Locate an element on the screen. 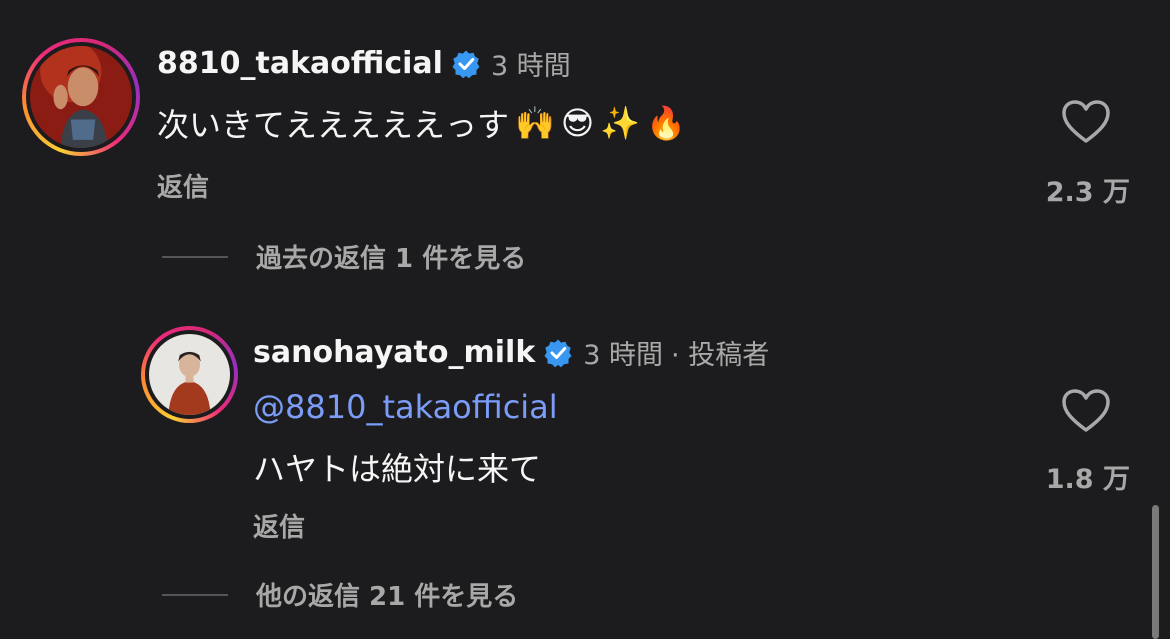  comment-header: sanohayato_milk 3 時間 · 投稿者 is located at coordinates (511, 352).